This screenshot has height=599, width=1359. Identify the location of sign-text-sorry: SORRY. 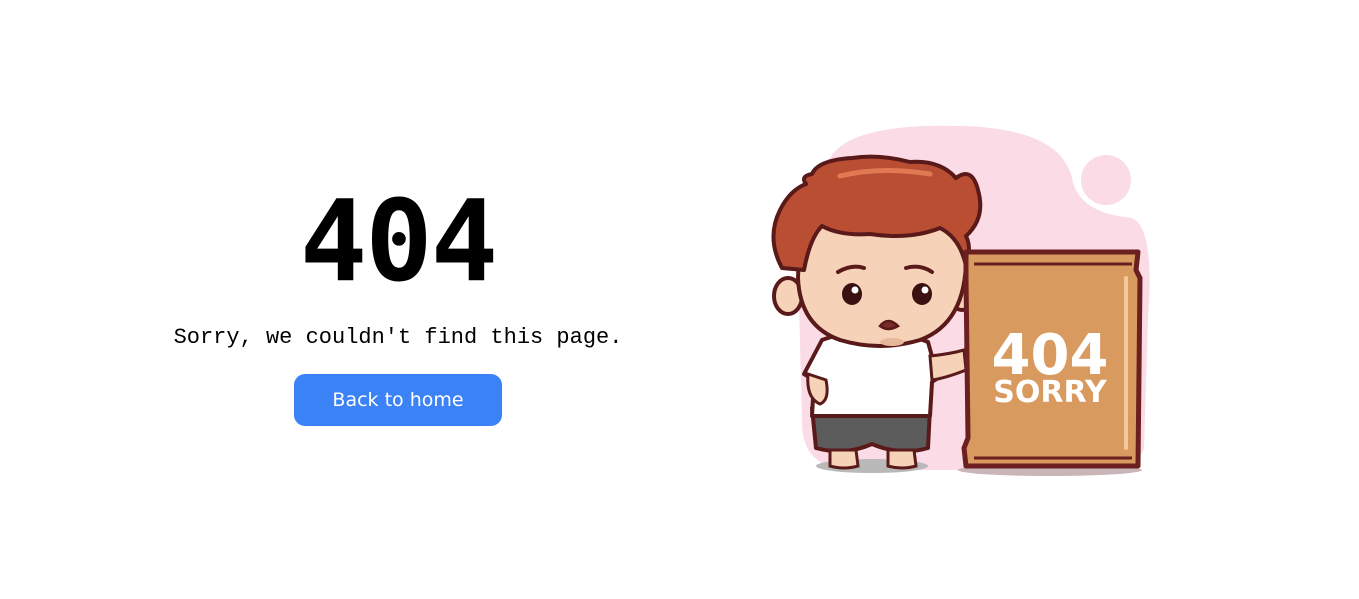
(1050, 392).